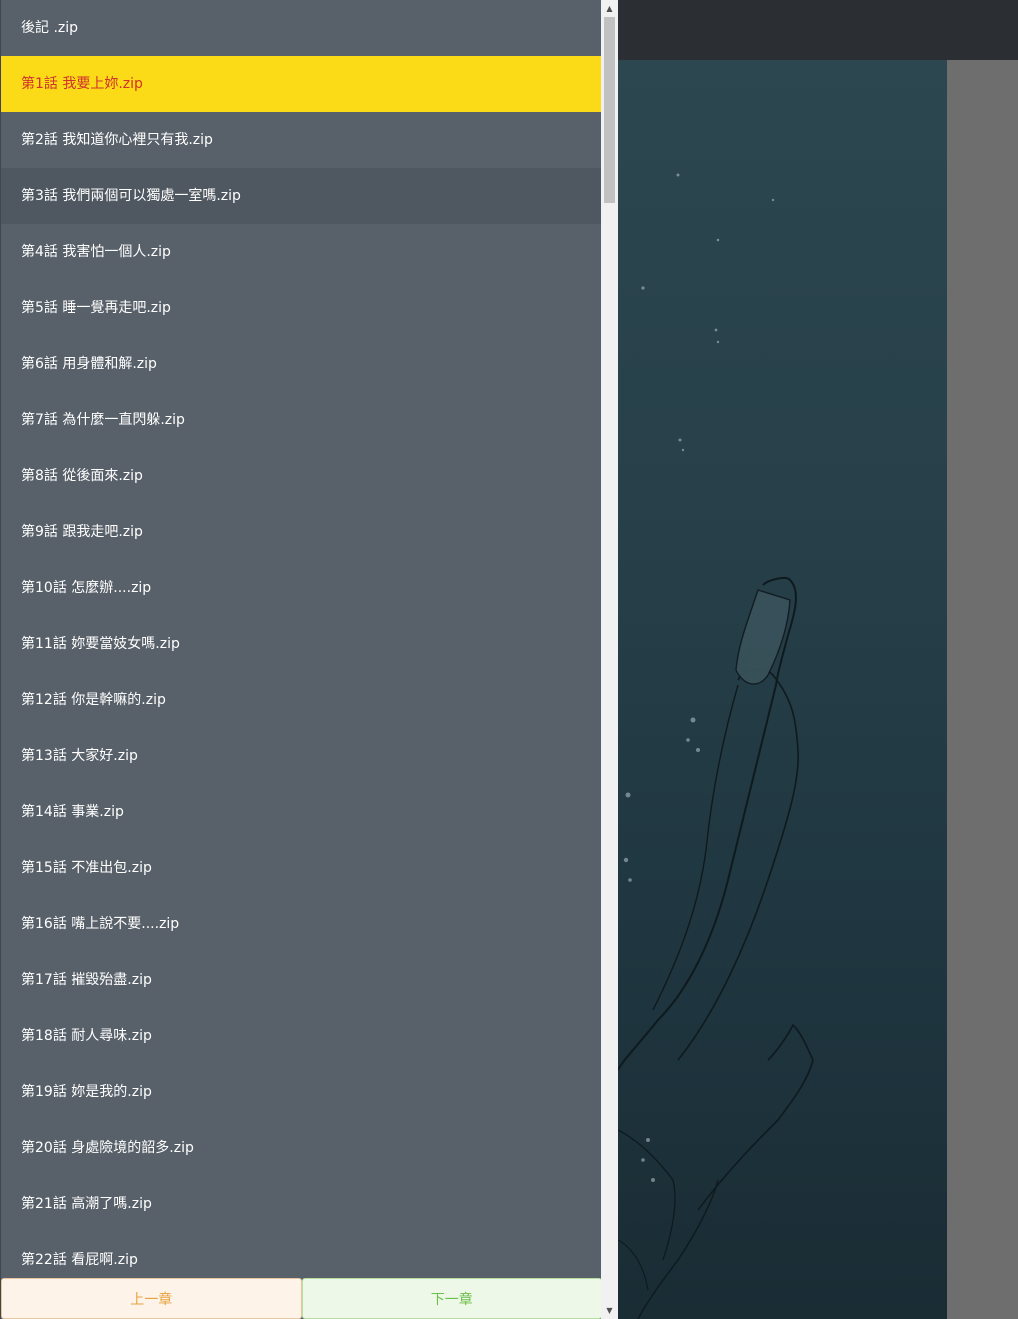 This screenshot has height=1319, width=1018. What do you see at coordinates (301, 532) in the screenshot?
I see `chapter-item: 第9話 跟我走吧.zip` at bounding box center [301, 532].